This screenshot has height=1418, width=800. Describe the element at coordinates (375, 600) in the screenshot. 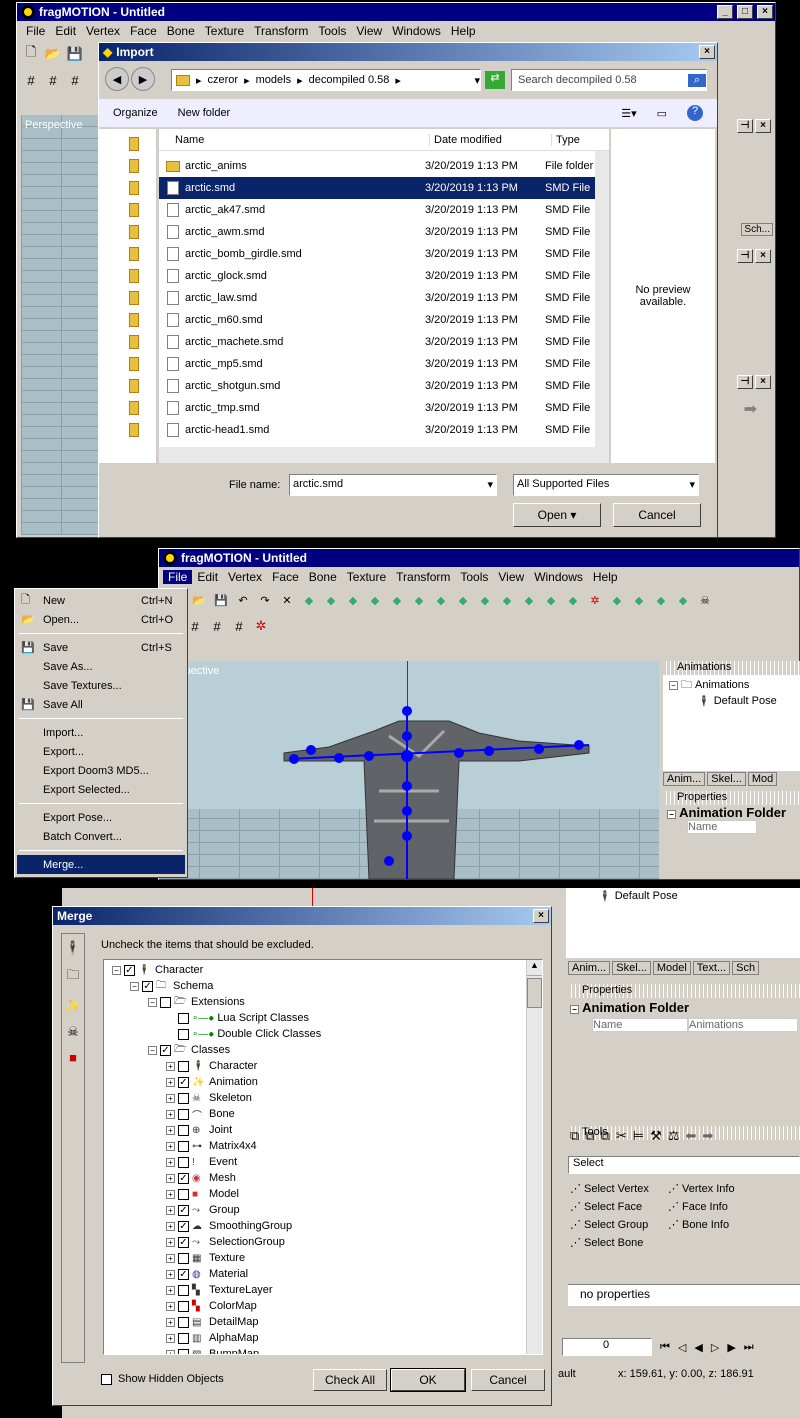

I see `rotate-icon: ◆` at that location.